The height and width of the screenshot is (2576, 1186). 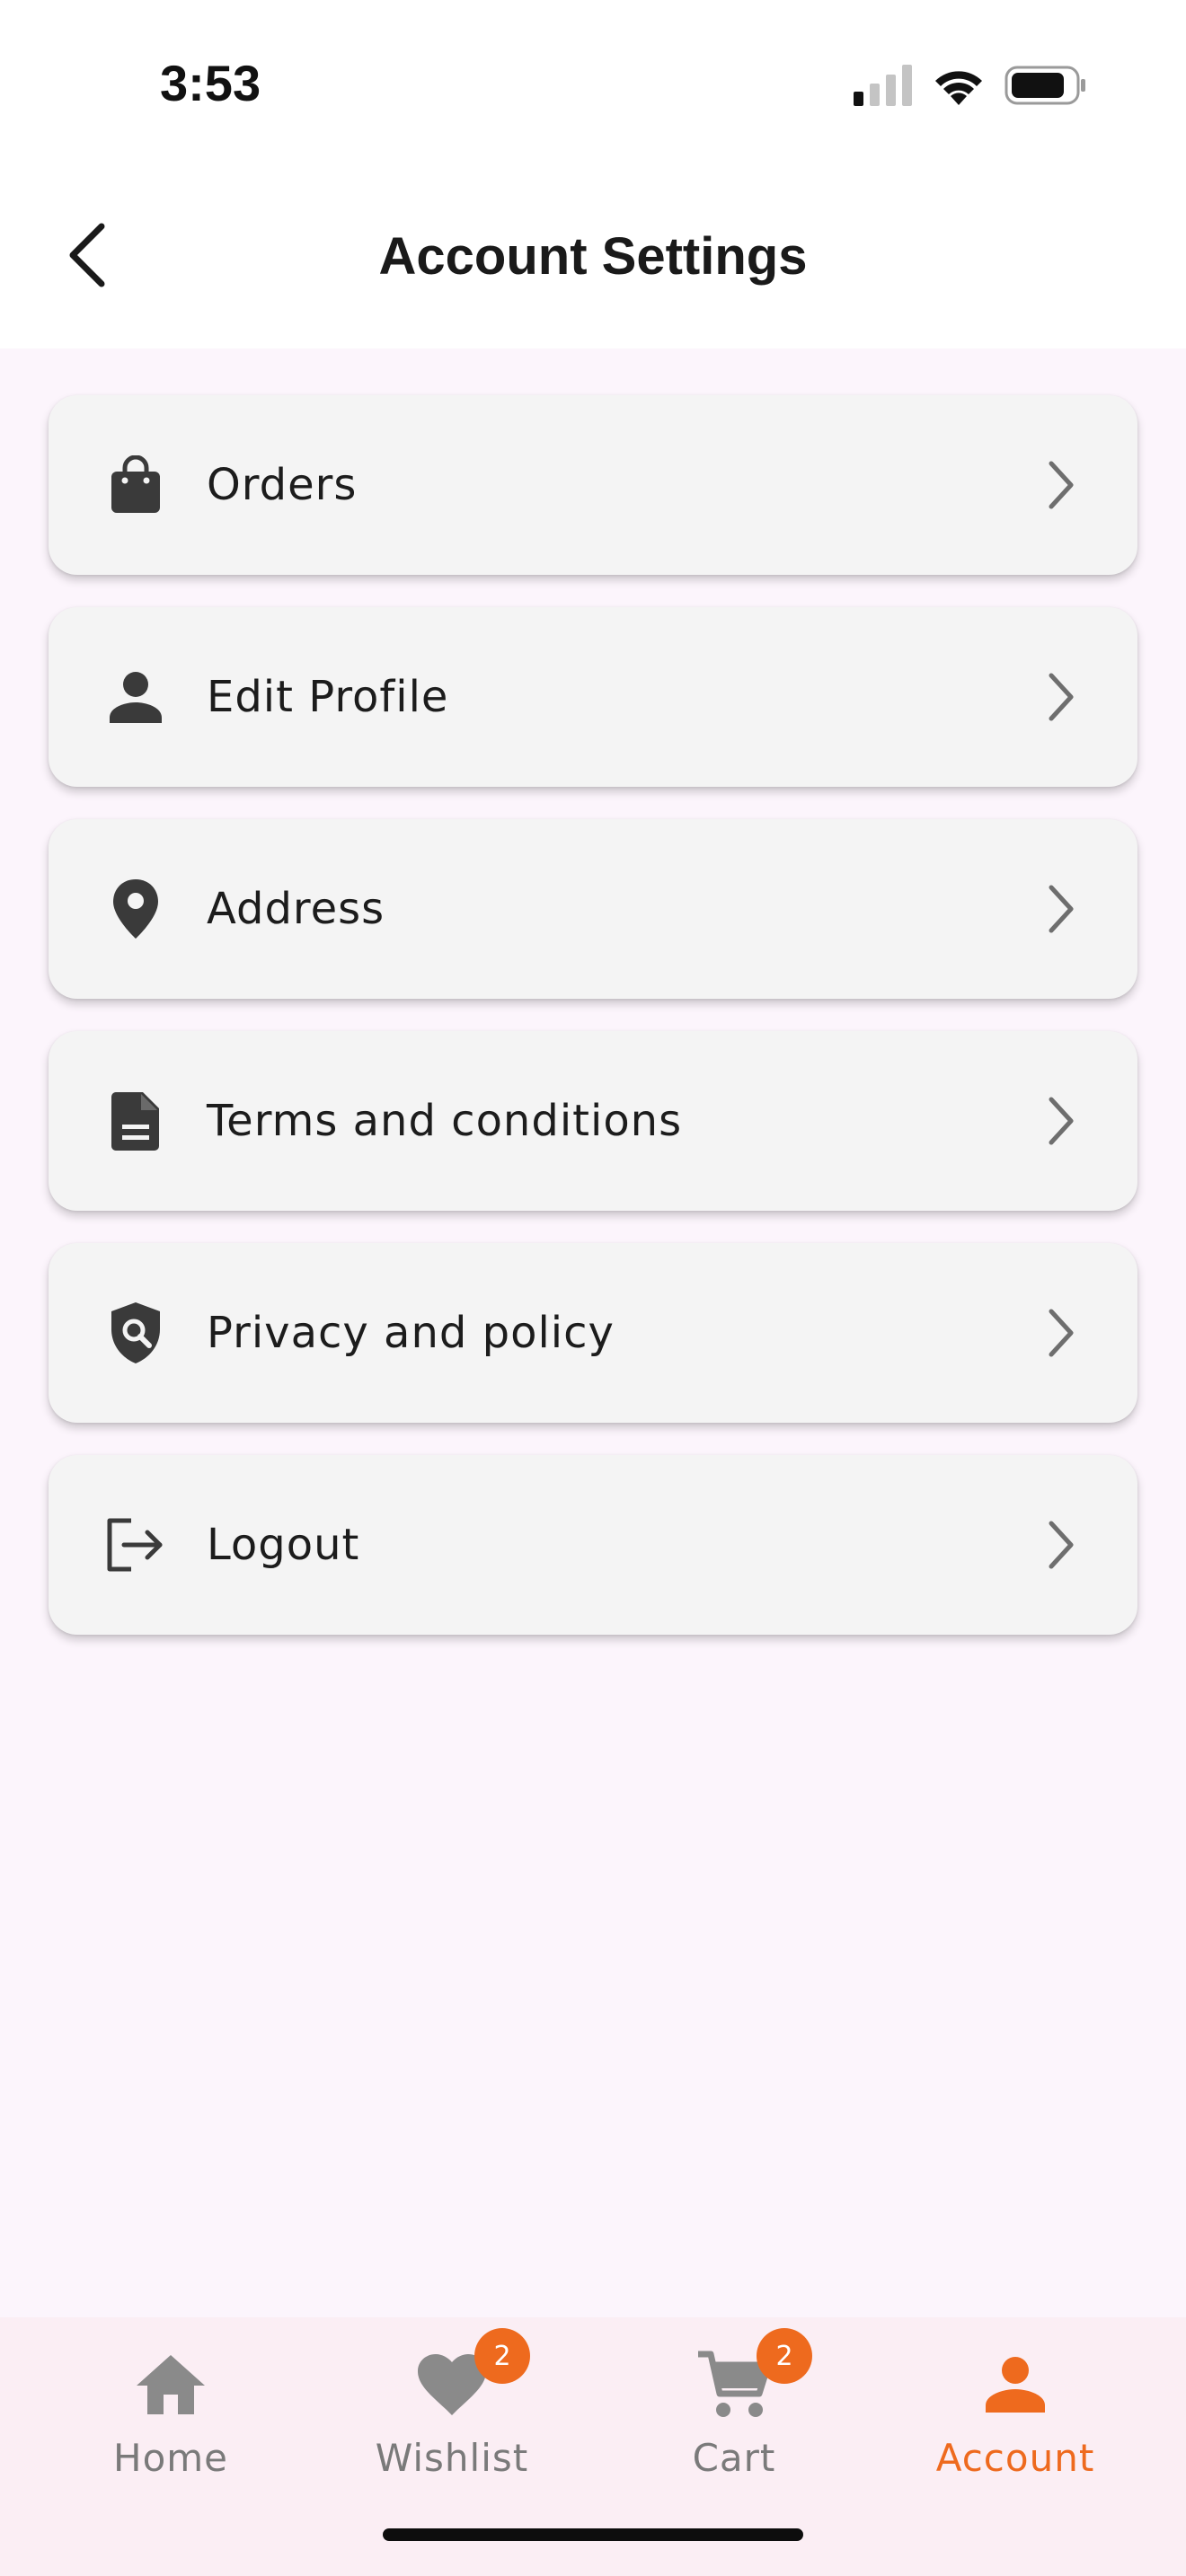 I want to click on menu-item-address: Address, so click(x=593, y=909).